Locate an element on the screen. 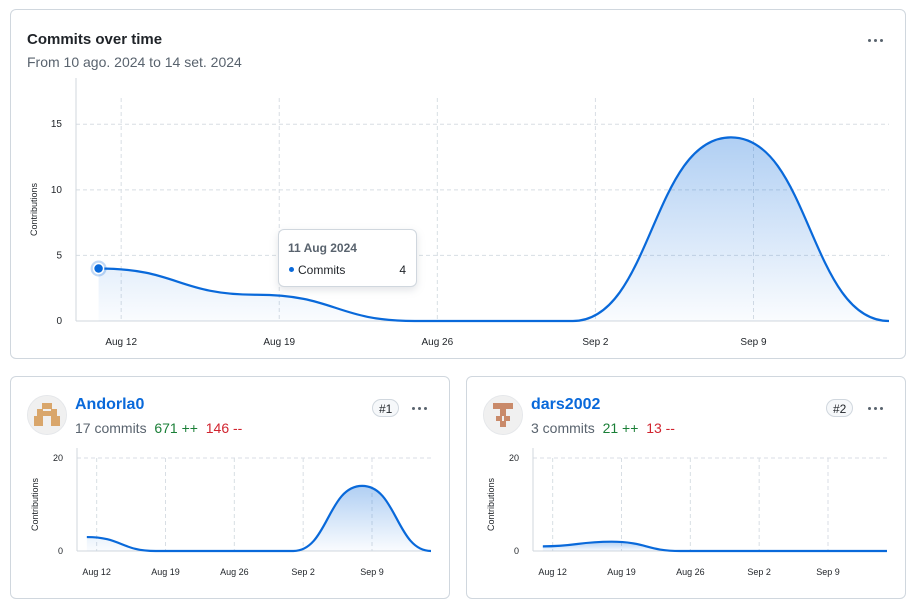  tooltip-value: 4 is located at coordinates (402, 270).